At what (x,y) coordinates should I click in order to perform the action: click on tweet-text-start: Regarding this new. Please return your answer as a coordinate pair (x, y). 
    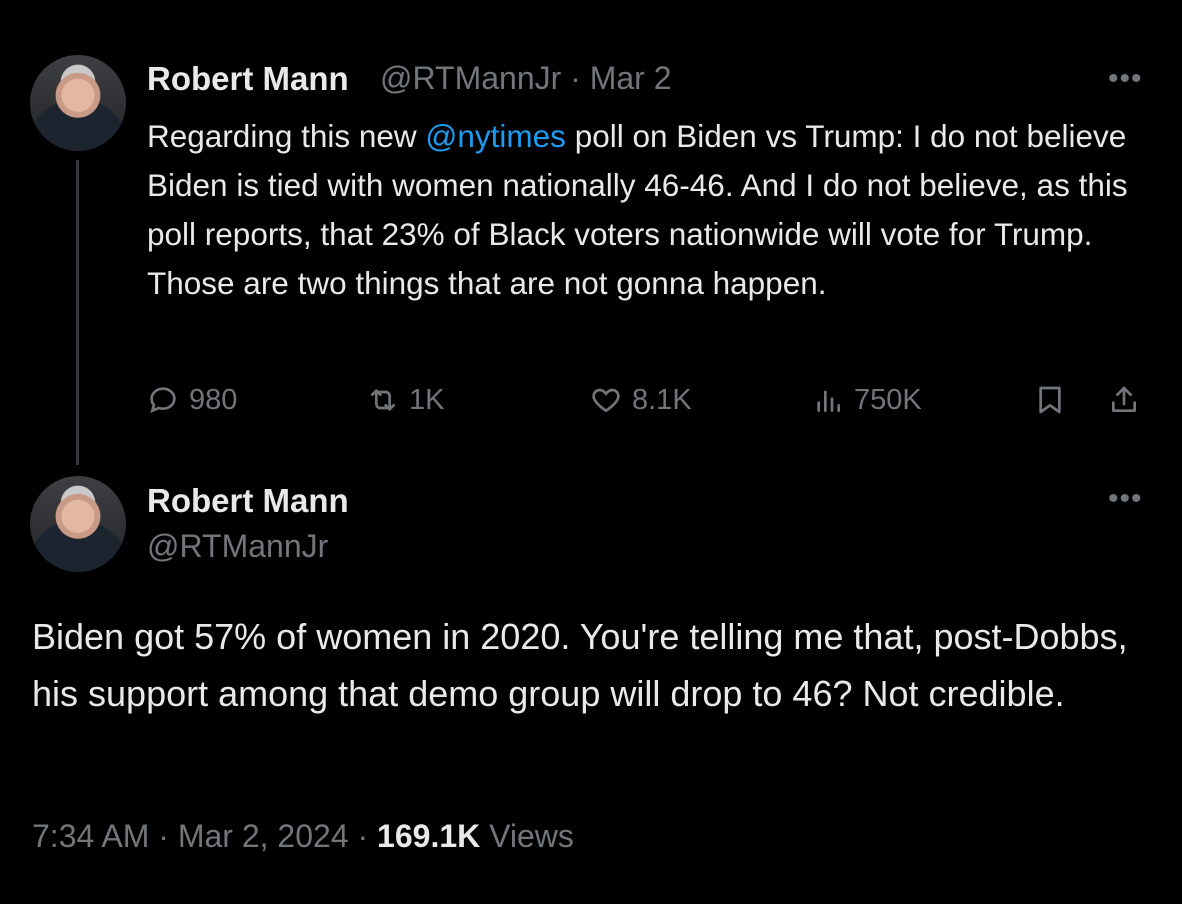
    Looking at the image, I should click on (286, 136).